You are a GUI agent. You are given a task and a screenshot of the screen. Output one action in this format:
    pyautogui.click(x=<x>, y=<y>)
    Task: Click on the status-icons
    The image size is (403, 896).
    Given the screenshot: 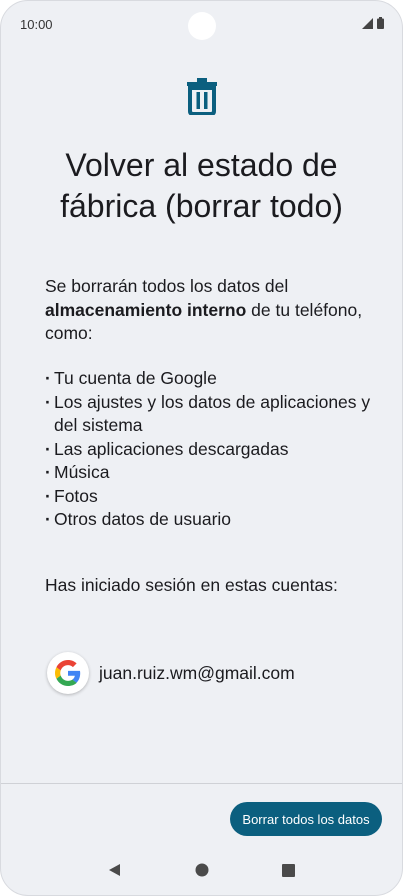 What is the action you would take?
    pyautogui.click(x=373, y=24)
    